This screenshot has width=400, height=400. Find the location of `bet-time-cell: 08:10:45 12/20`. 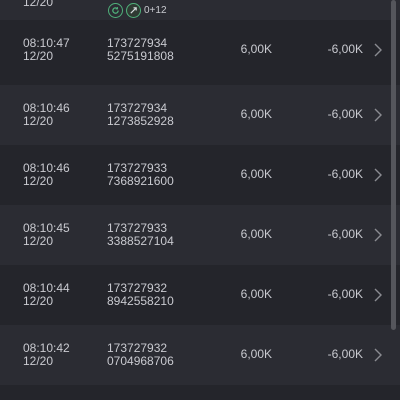

bet-time-cell: 08:10:45 12/20 is located at coordinates (46, 235).